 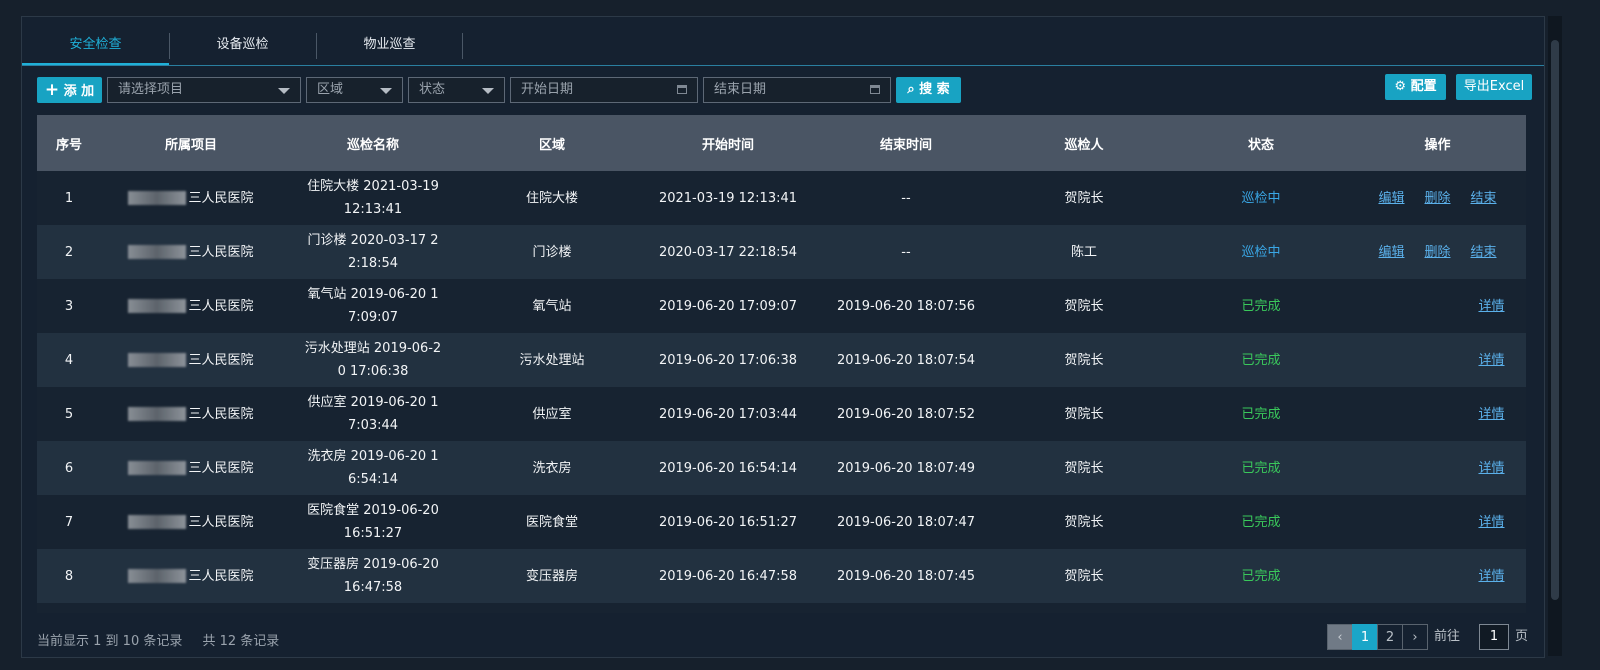 What do you see at coordinates (552, 360) in the screenshot?
I see `area-text: 污水处理站` at bounding box center [552, 360].